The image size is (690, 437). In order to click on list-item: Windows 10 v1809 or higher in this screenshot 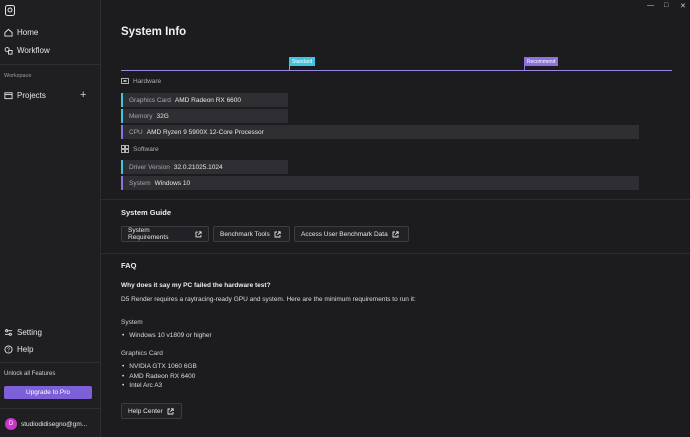, I will do `click(166, 335)`.